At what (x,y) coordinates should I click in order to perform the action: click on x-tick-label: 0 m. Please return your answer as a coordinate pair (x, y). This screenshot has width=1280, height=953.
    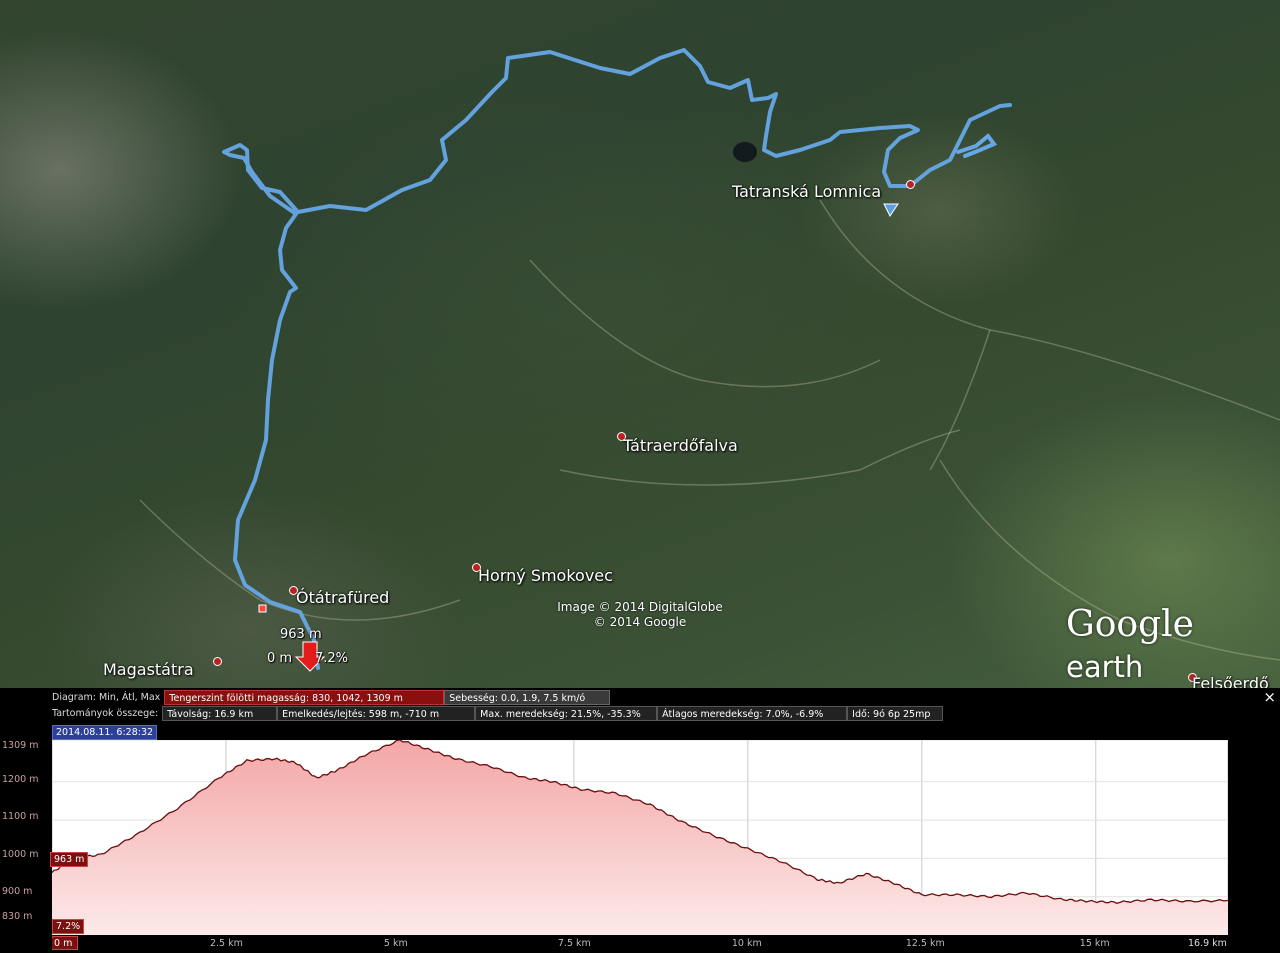
    Looking at the image, I should click on (63, 943).